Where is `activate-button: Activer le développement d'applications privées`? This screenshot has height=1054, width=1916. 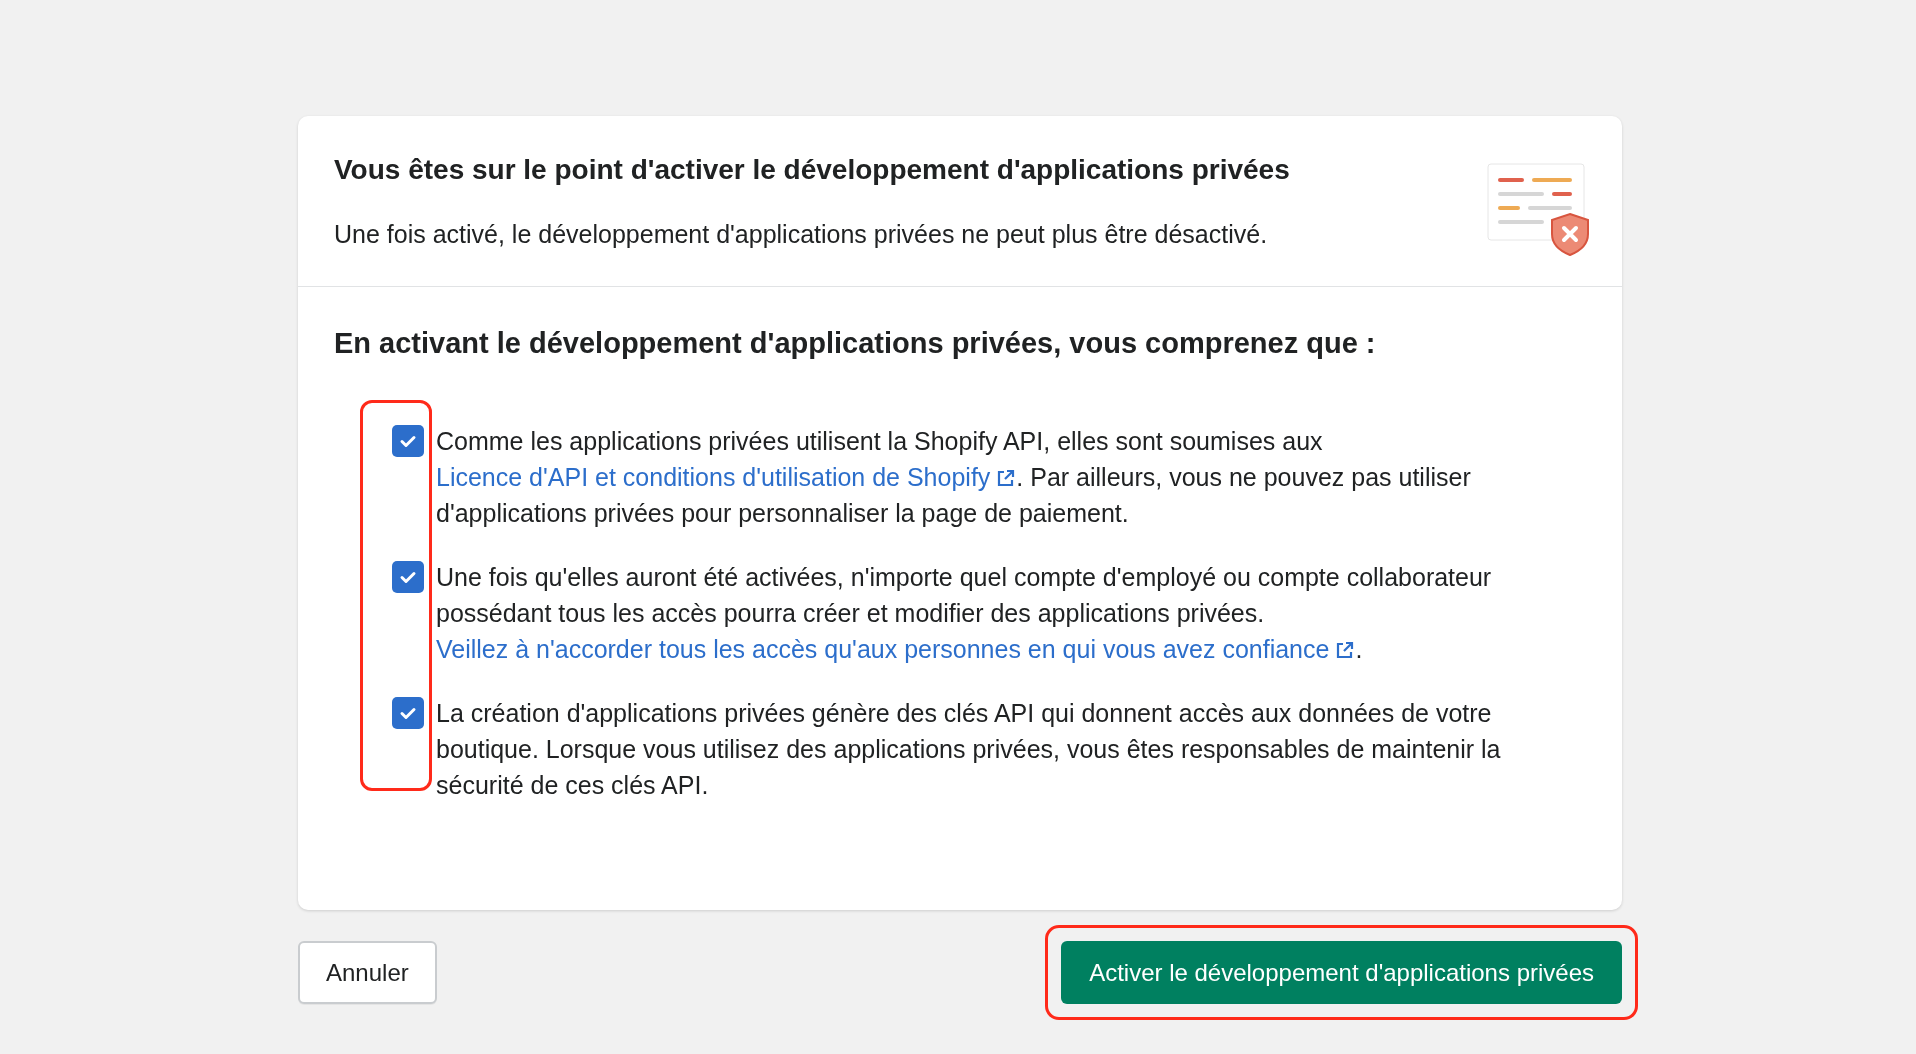 activate-button: Activer le développement d'applications privées is located at coordinates (1341, 972).